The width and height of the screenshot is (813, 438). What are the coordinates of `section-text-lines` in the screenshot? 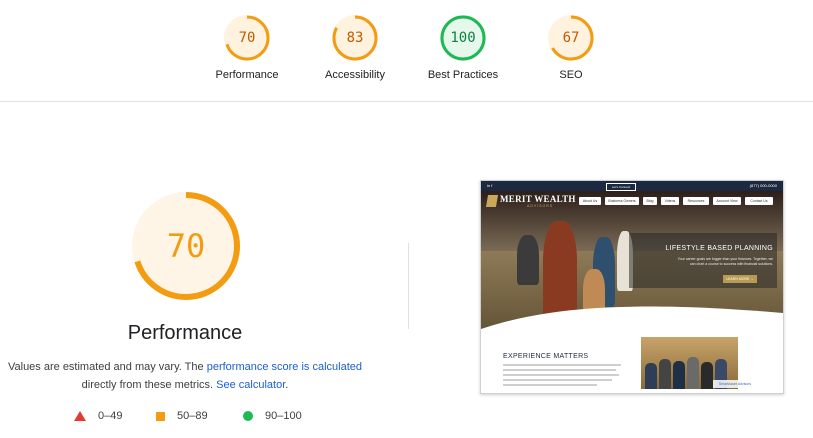 It's located at (562, 376).